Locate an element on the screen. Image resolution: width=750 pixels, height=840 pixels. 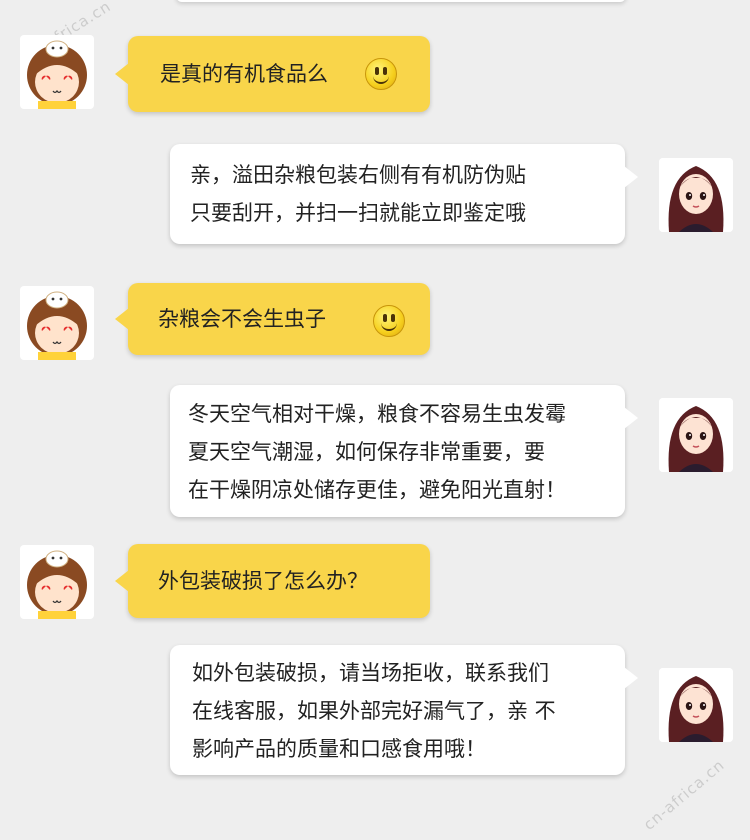
customer-message-bubble: 外包装破损了怎么办？ is located at coordinates (272, 581).